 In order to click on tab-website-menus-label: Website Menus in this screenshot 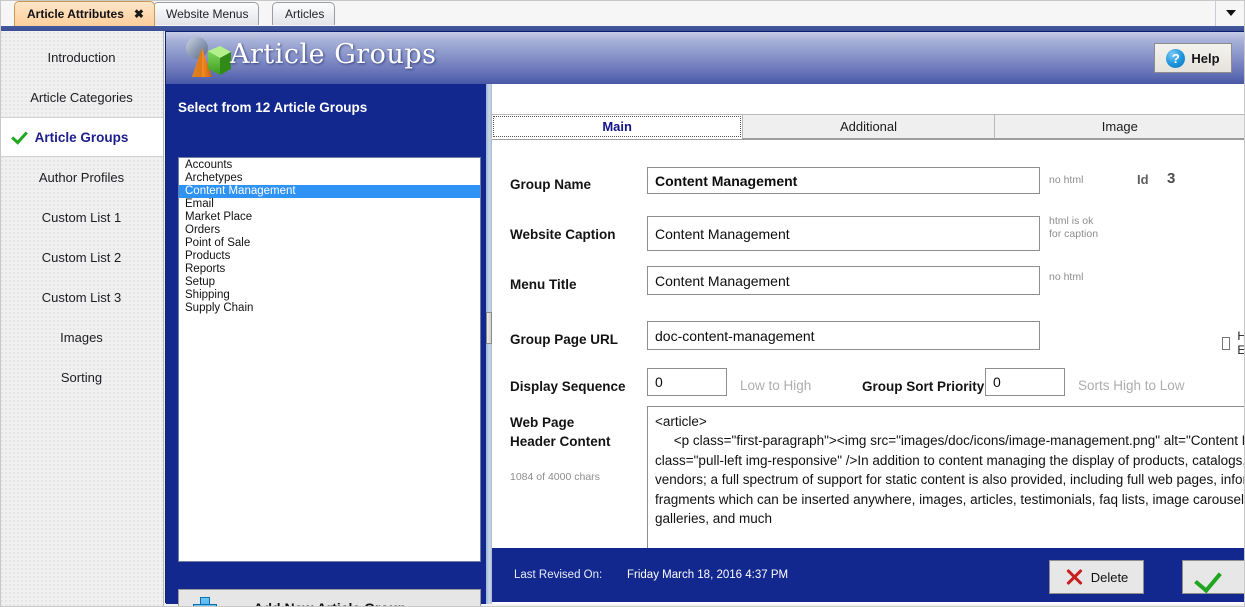, I will do `click(207, 14)`.